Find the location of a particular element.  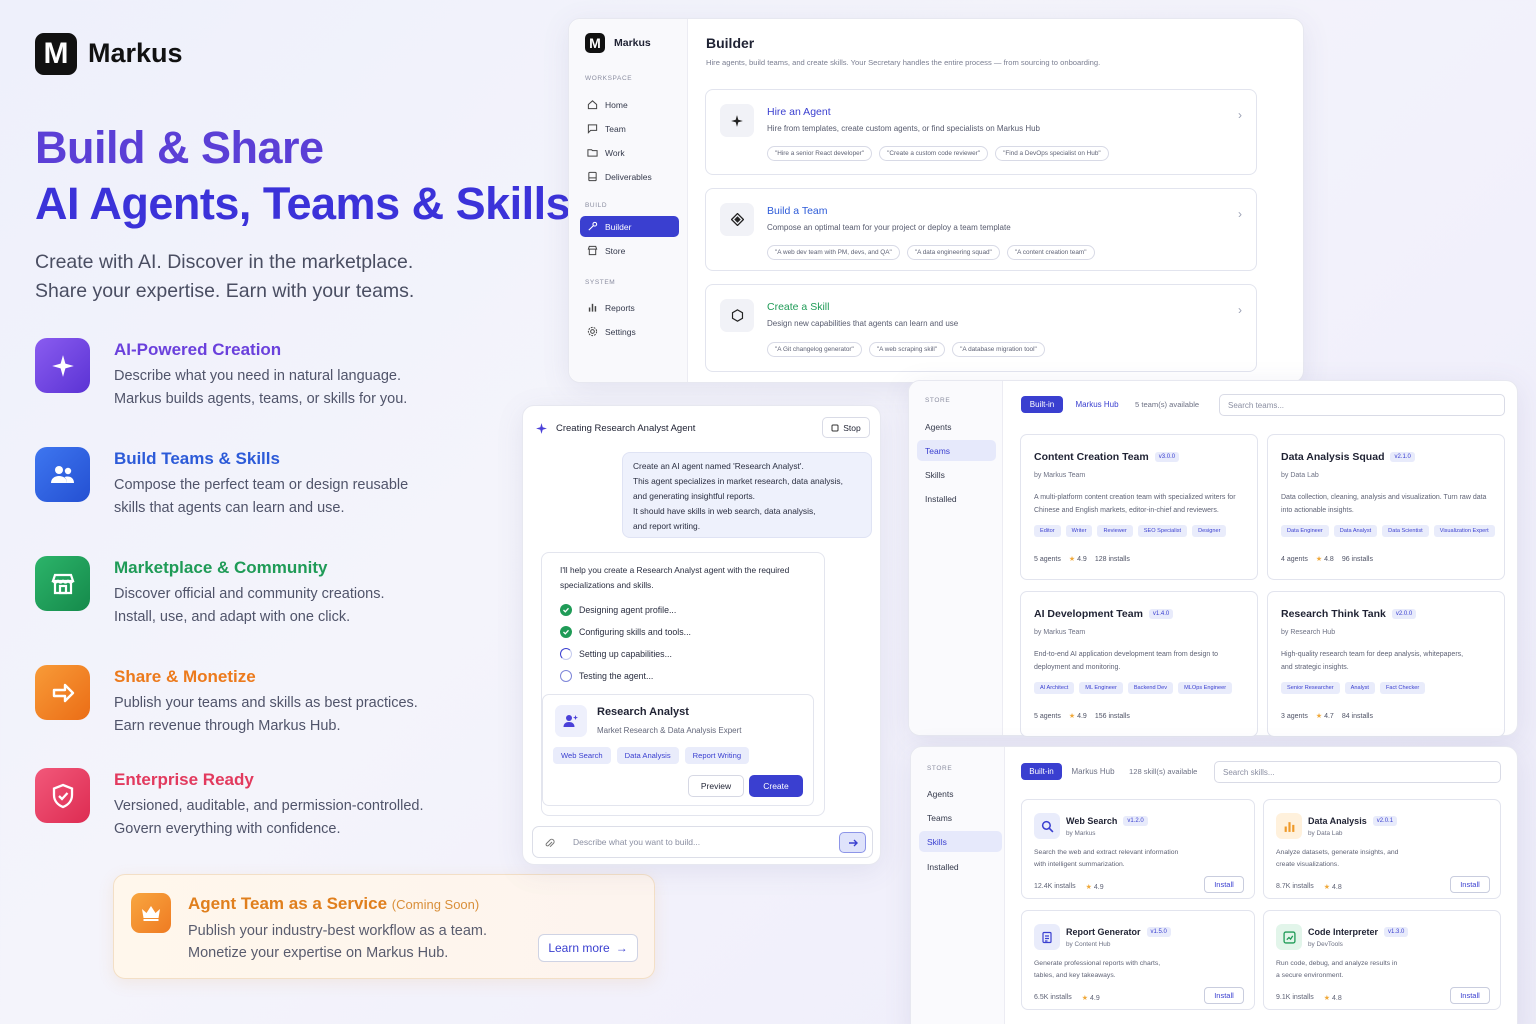

card-title: Create a Skill is located at coordinates (798, 307).